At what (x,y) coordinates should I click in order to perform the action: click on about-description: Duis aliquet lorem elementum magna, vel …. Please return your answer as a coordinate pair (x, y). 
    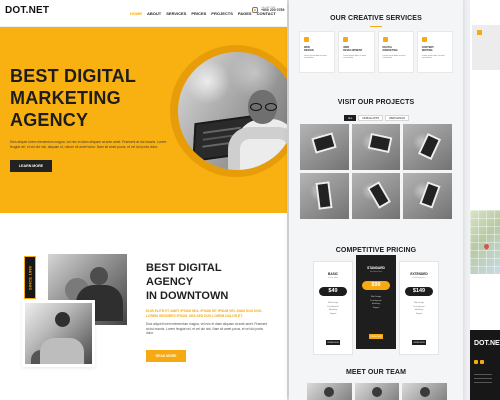
    Looking at the image, I should click on (207, 329).